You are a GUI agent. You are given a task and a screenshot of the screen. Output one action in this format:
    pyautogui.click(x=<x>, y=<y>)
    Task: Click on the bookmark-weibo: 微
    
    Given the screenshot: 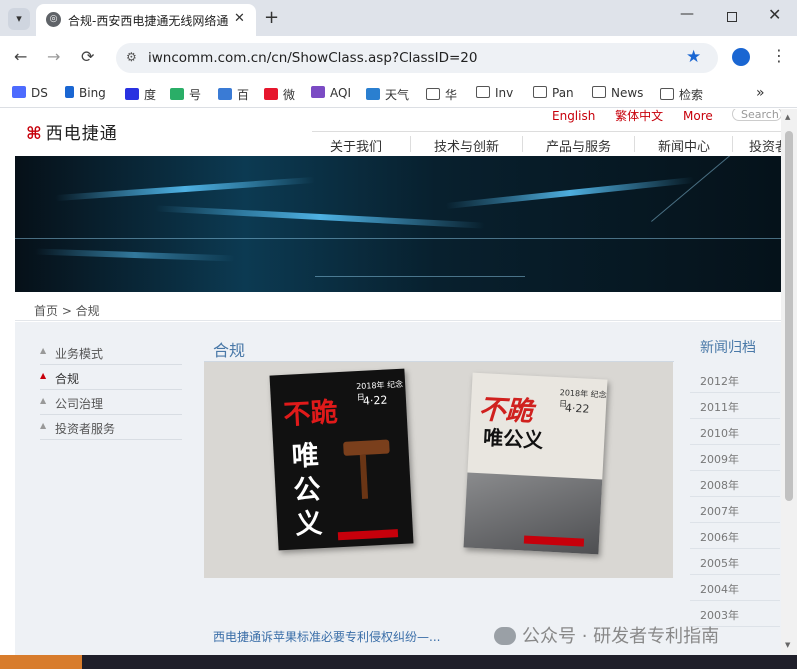 What is the action you would take?
    pyautogui.click(x=279, y=94)
    